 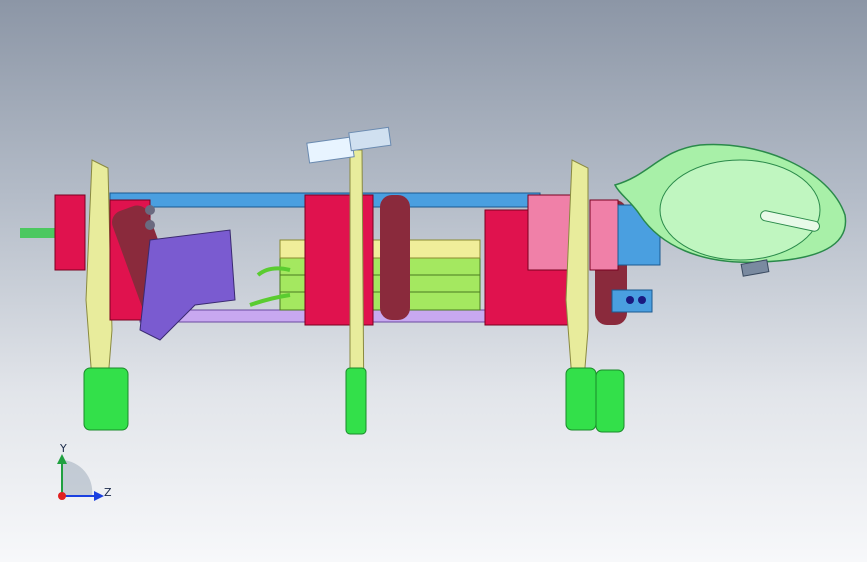 What do you see at coordinates (40, 233) in the screenshot?
I see `tail-rod` at bounding box center [40, 233].